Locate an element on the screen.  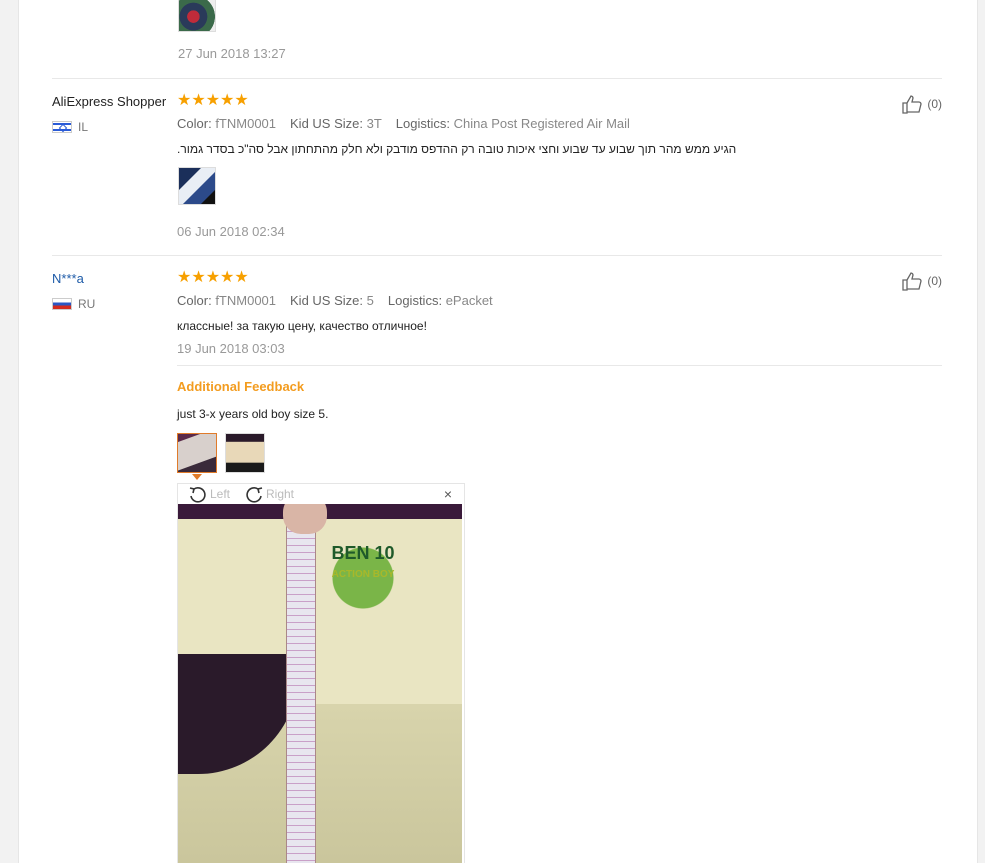
close-viewer-button: × is located at coordinates (448, 494).